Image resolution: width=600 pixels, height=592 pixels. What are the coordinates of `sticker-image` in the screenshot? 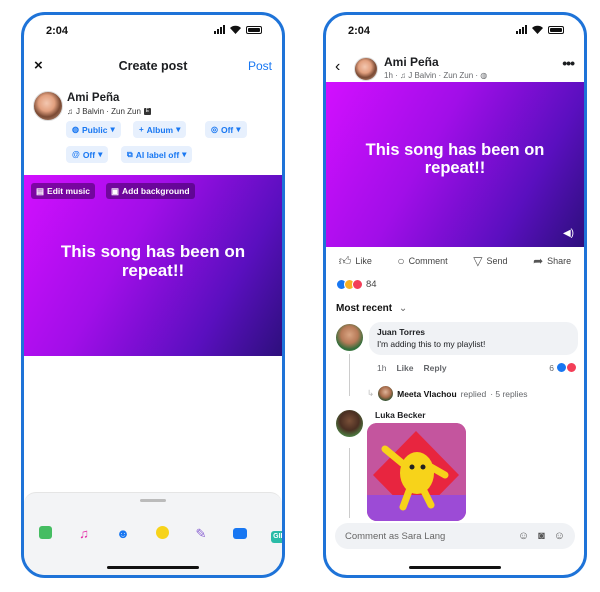 It's located at (416, 472).